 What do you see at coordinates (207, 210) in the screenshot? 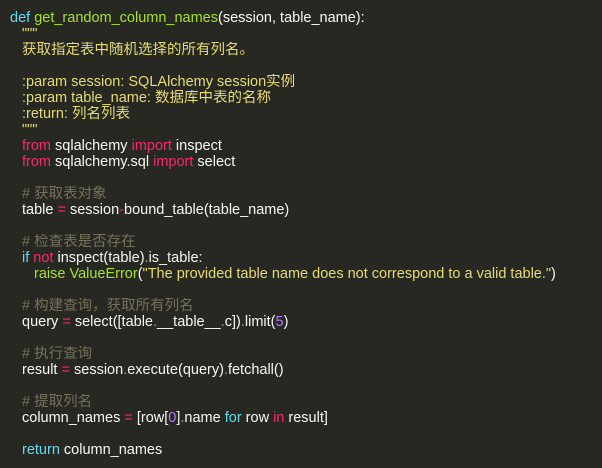
I see `identifier: bound_table(table_name)` at bounding box center [207, 210].